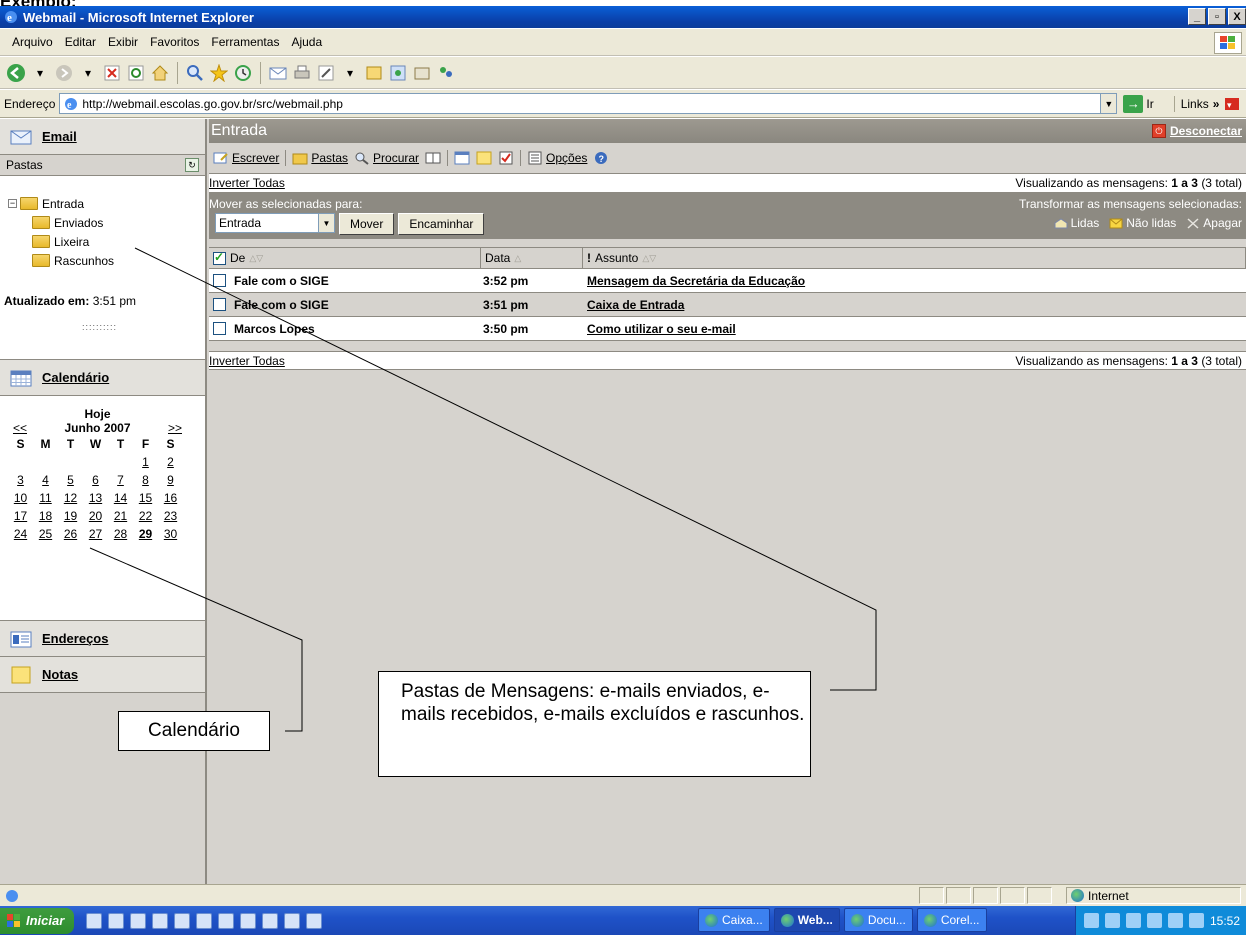 The height and width of the screenshot is (935, 1246). I want to click on calendar-day: 22, so click(145, 516).